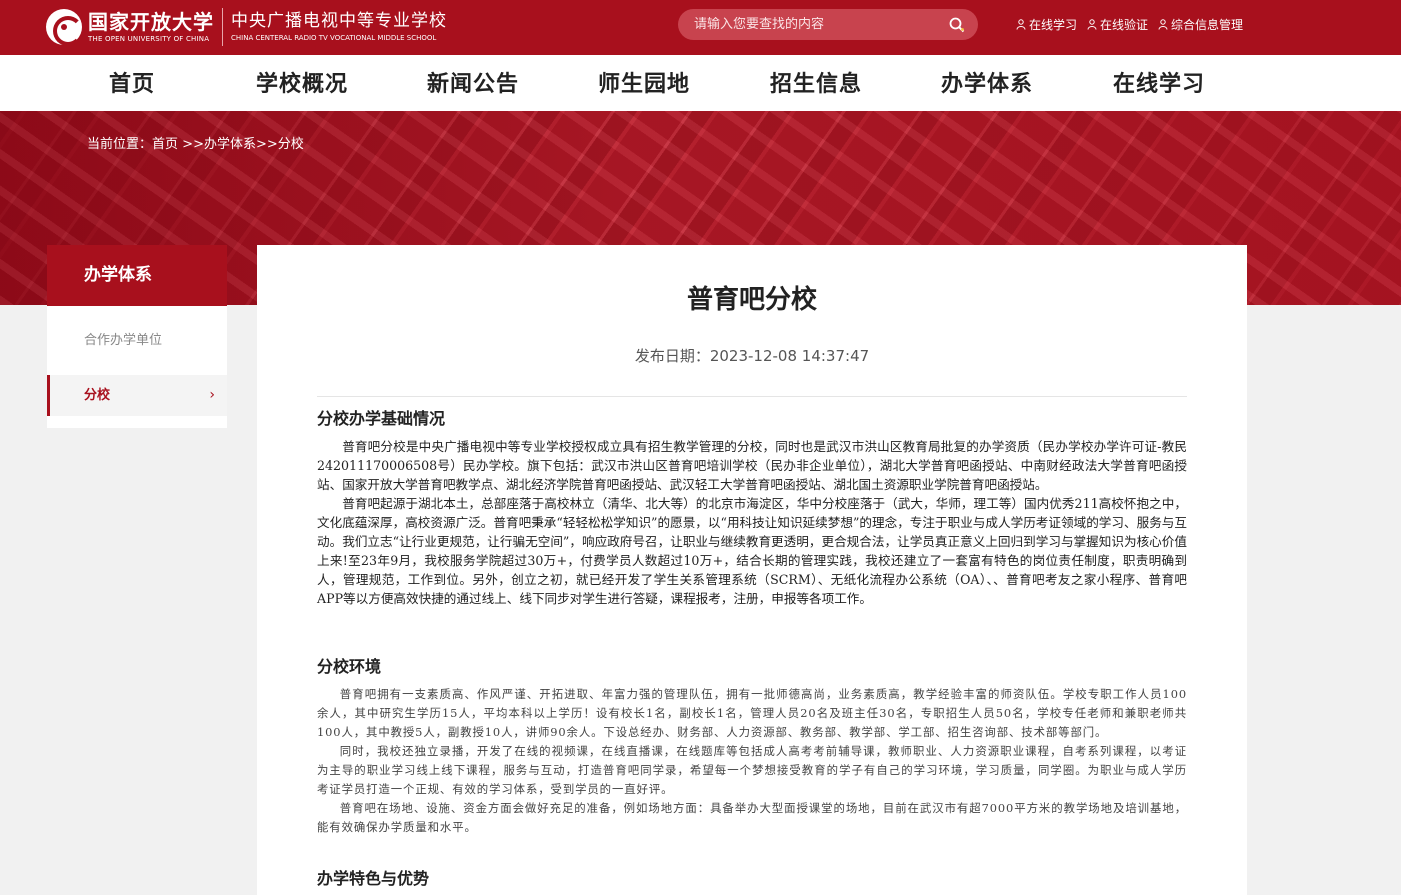 This screenshot has width=1401, height=895. Describe the element at coordinates (137, 275) in the screenshot. I see `sidebar-title: 办学体系` at that location.